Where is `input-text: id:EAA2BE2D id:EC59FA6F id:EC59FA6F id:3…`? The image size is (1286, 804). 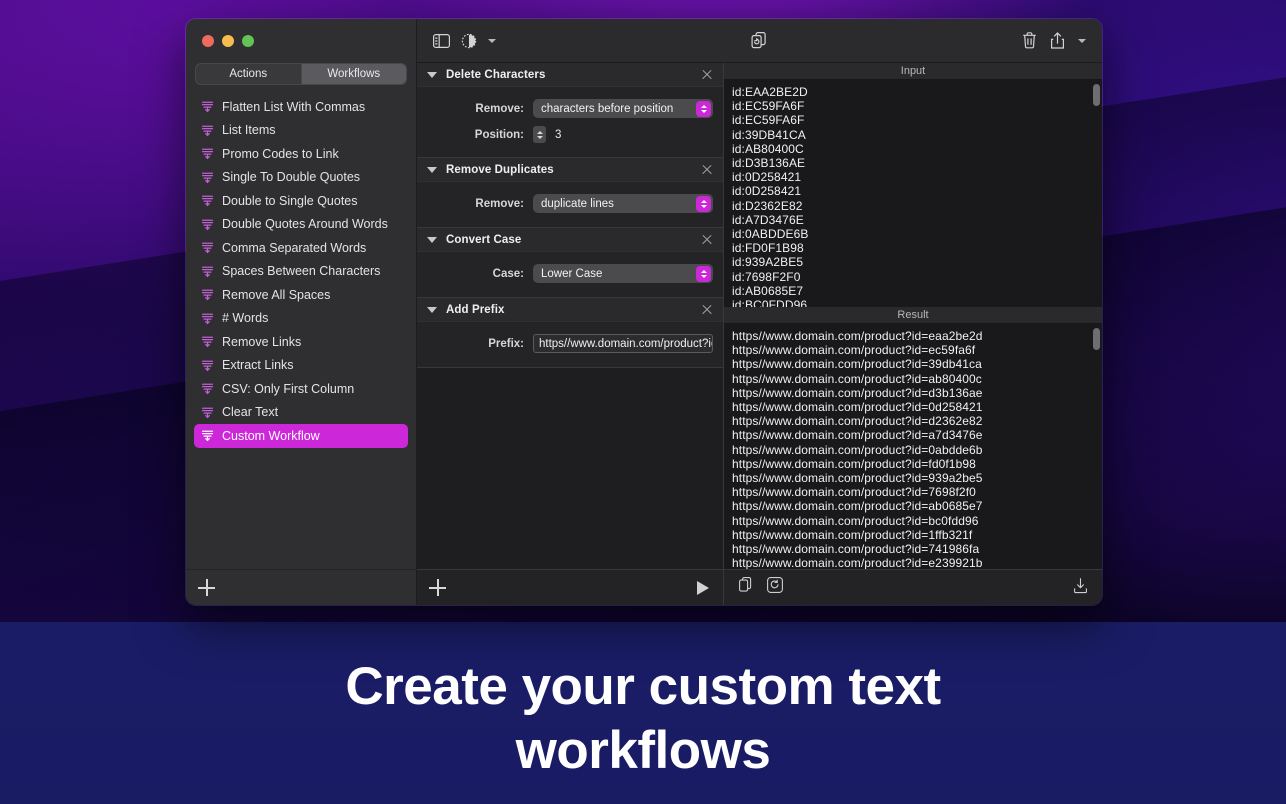 input-text: id:EAA2BE2D id:EC59FA6F id:EC59FA6F id:3… is located at coordinates (913, 193).